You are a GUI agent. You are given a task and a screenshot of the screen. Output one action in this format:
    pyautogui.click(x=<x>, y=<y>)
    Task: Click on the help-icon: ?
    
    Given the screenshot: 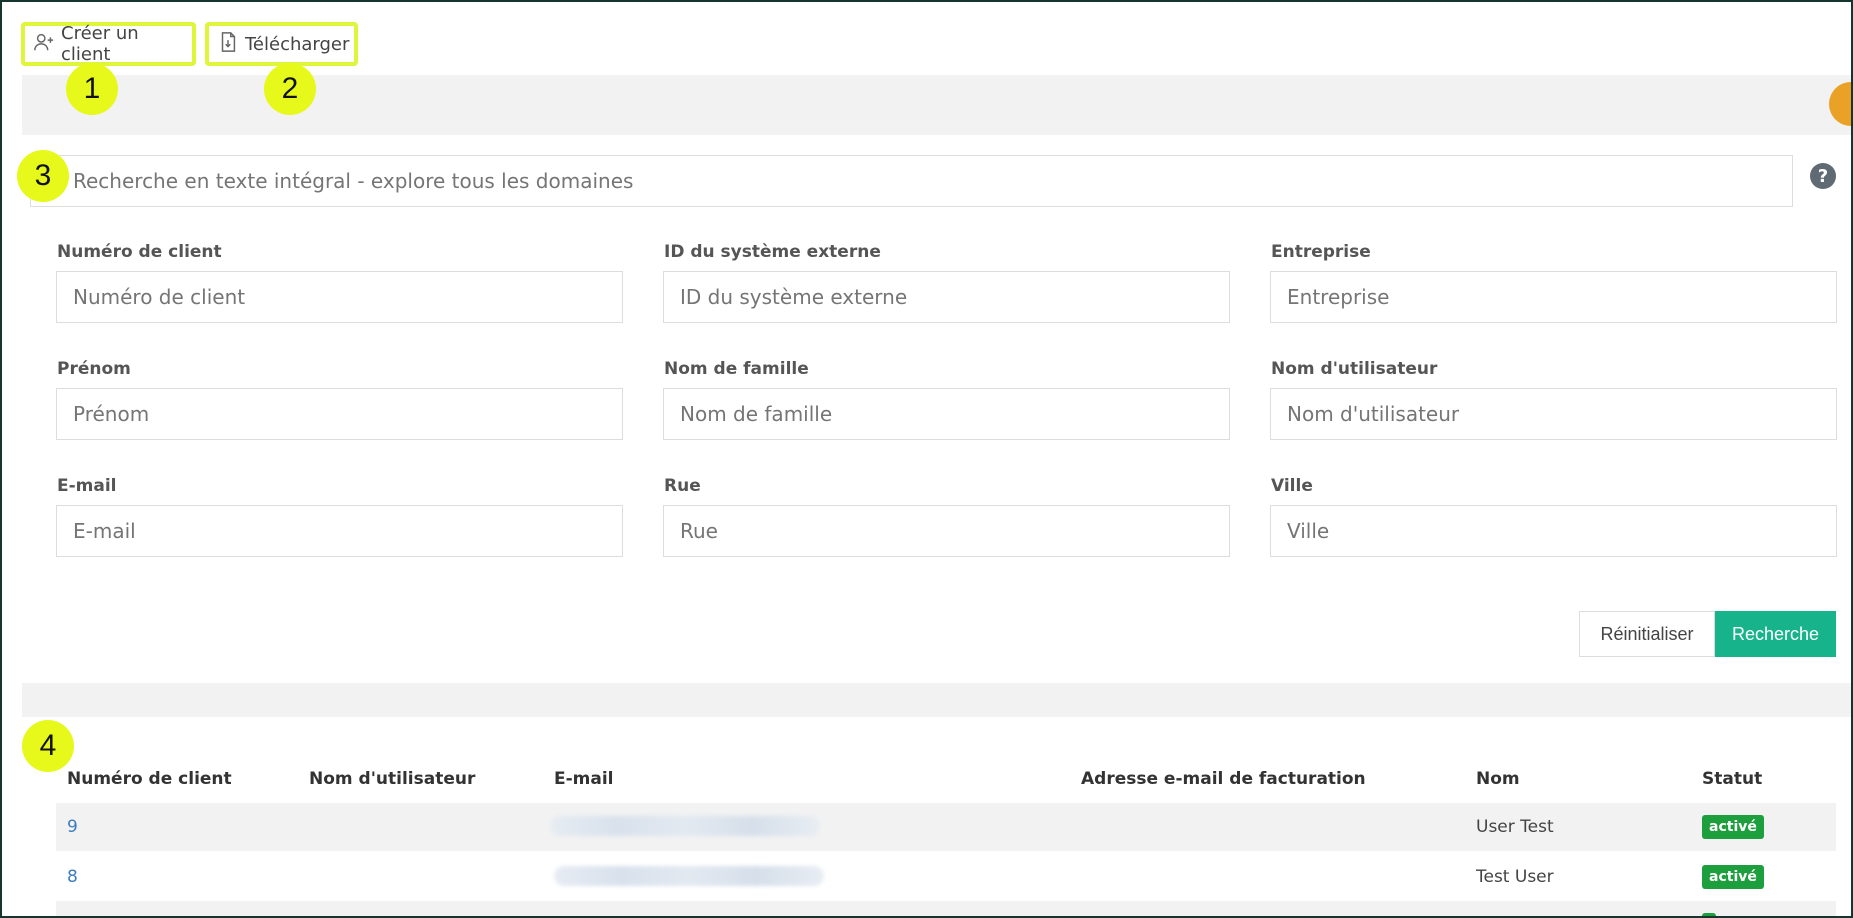 What is the action you would take?
    pyautogui.click(x=1823, y=176)
    